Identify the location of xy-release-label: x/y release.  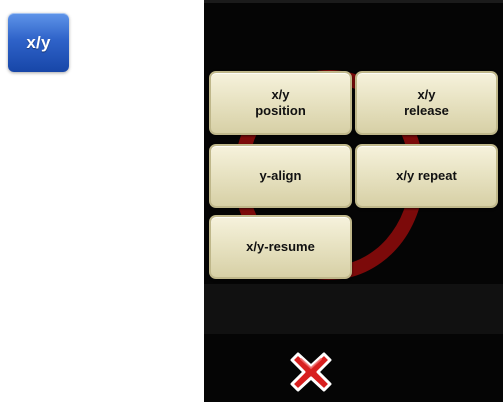
(426, 102).